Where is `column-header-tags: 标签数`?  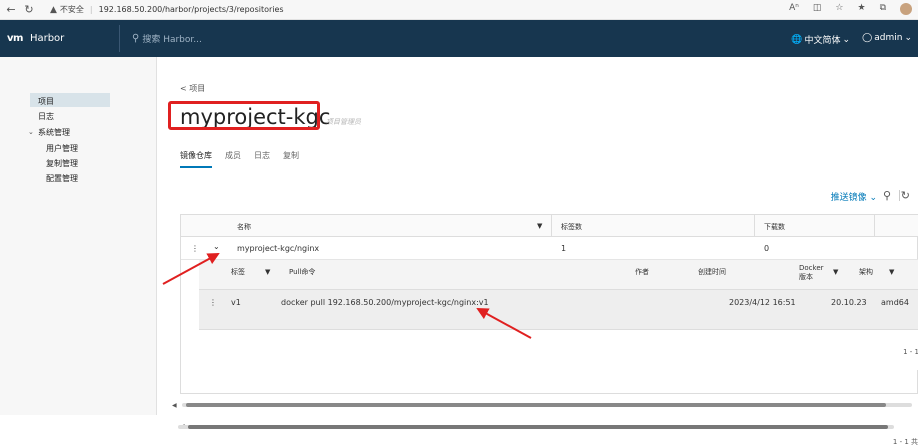
column-header-tags: 标签数 is located at coordinates (571, 227).